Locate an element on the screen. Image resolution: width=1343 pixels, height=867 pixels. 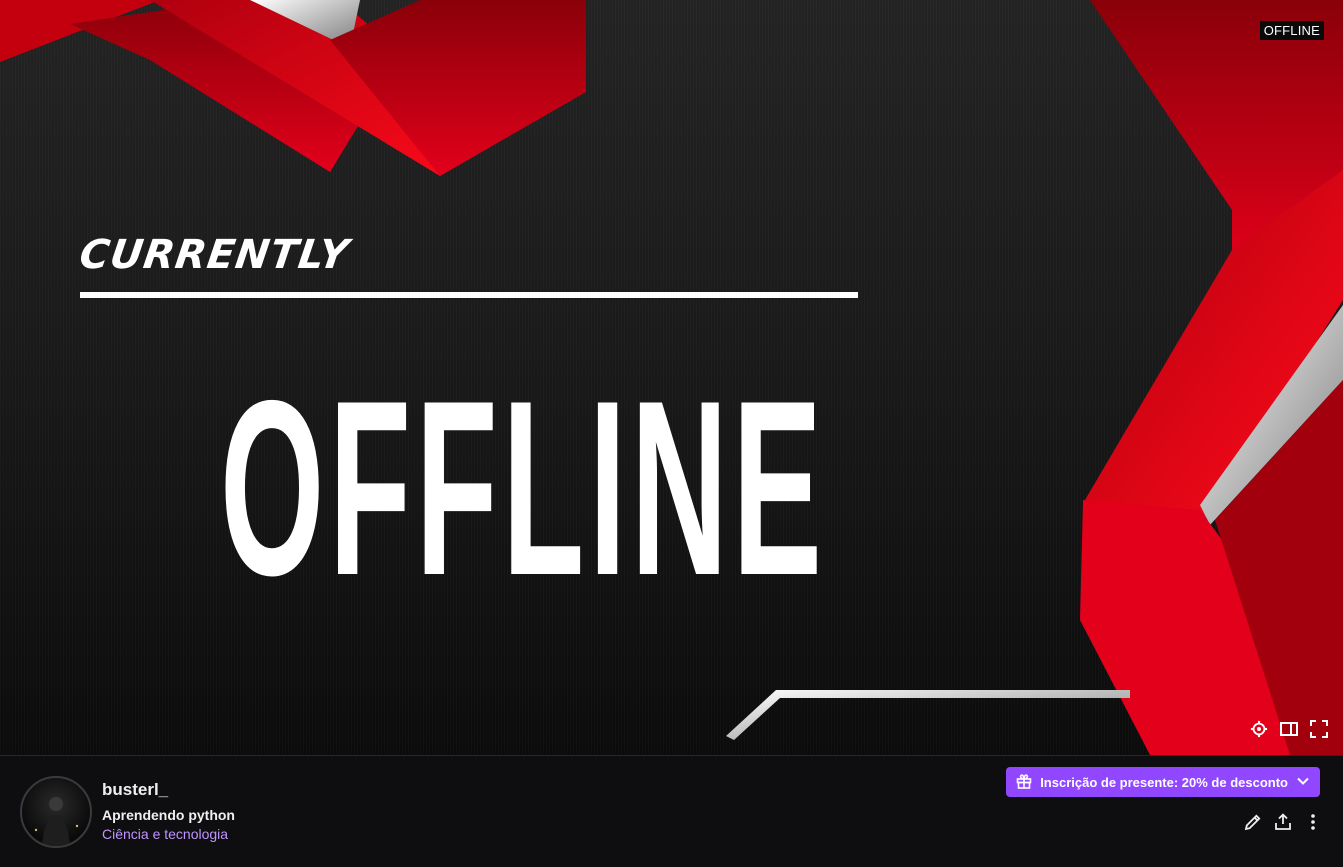
player-controls is located at coordinates (1289, 729).